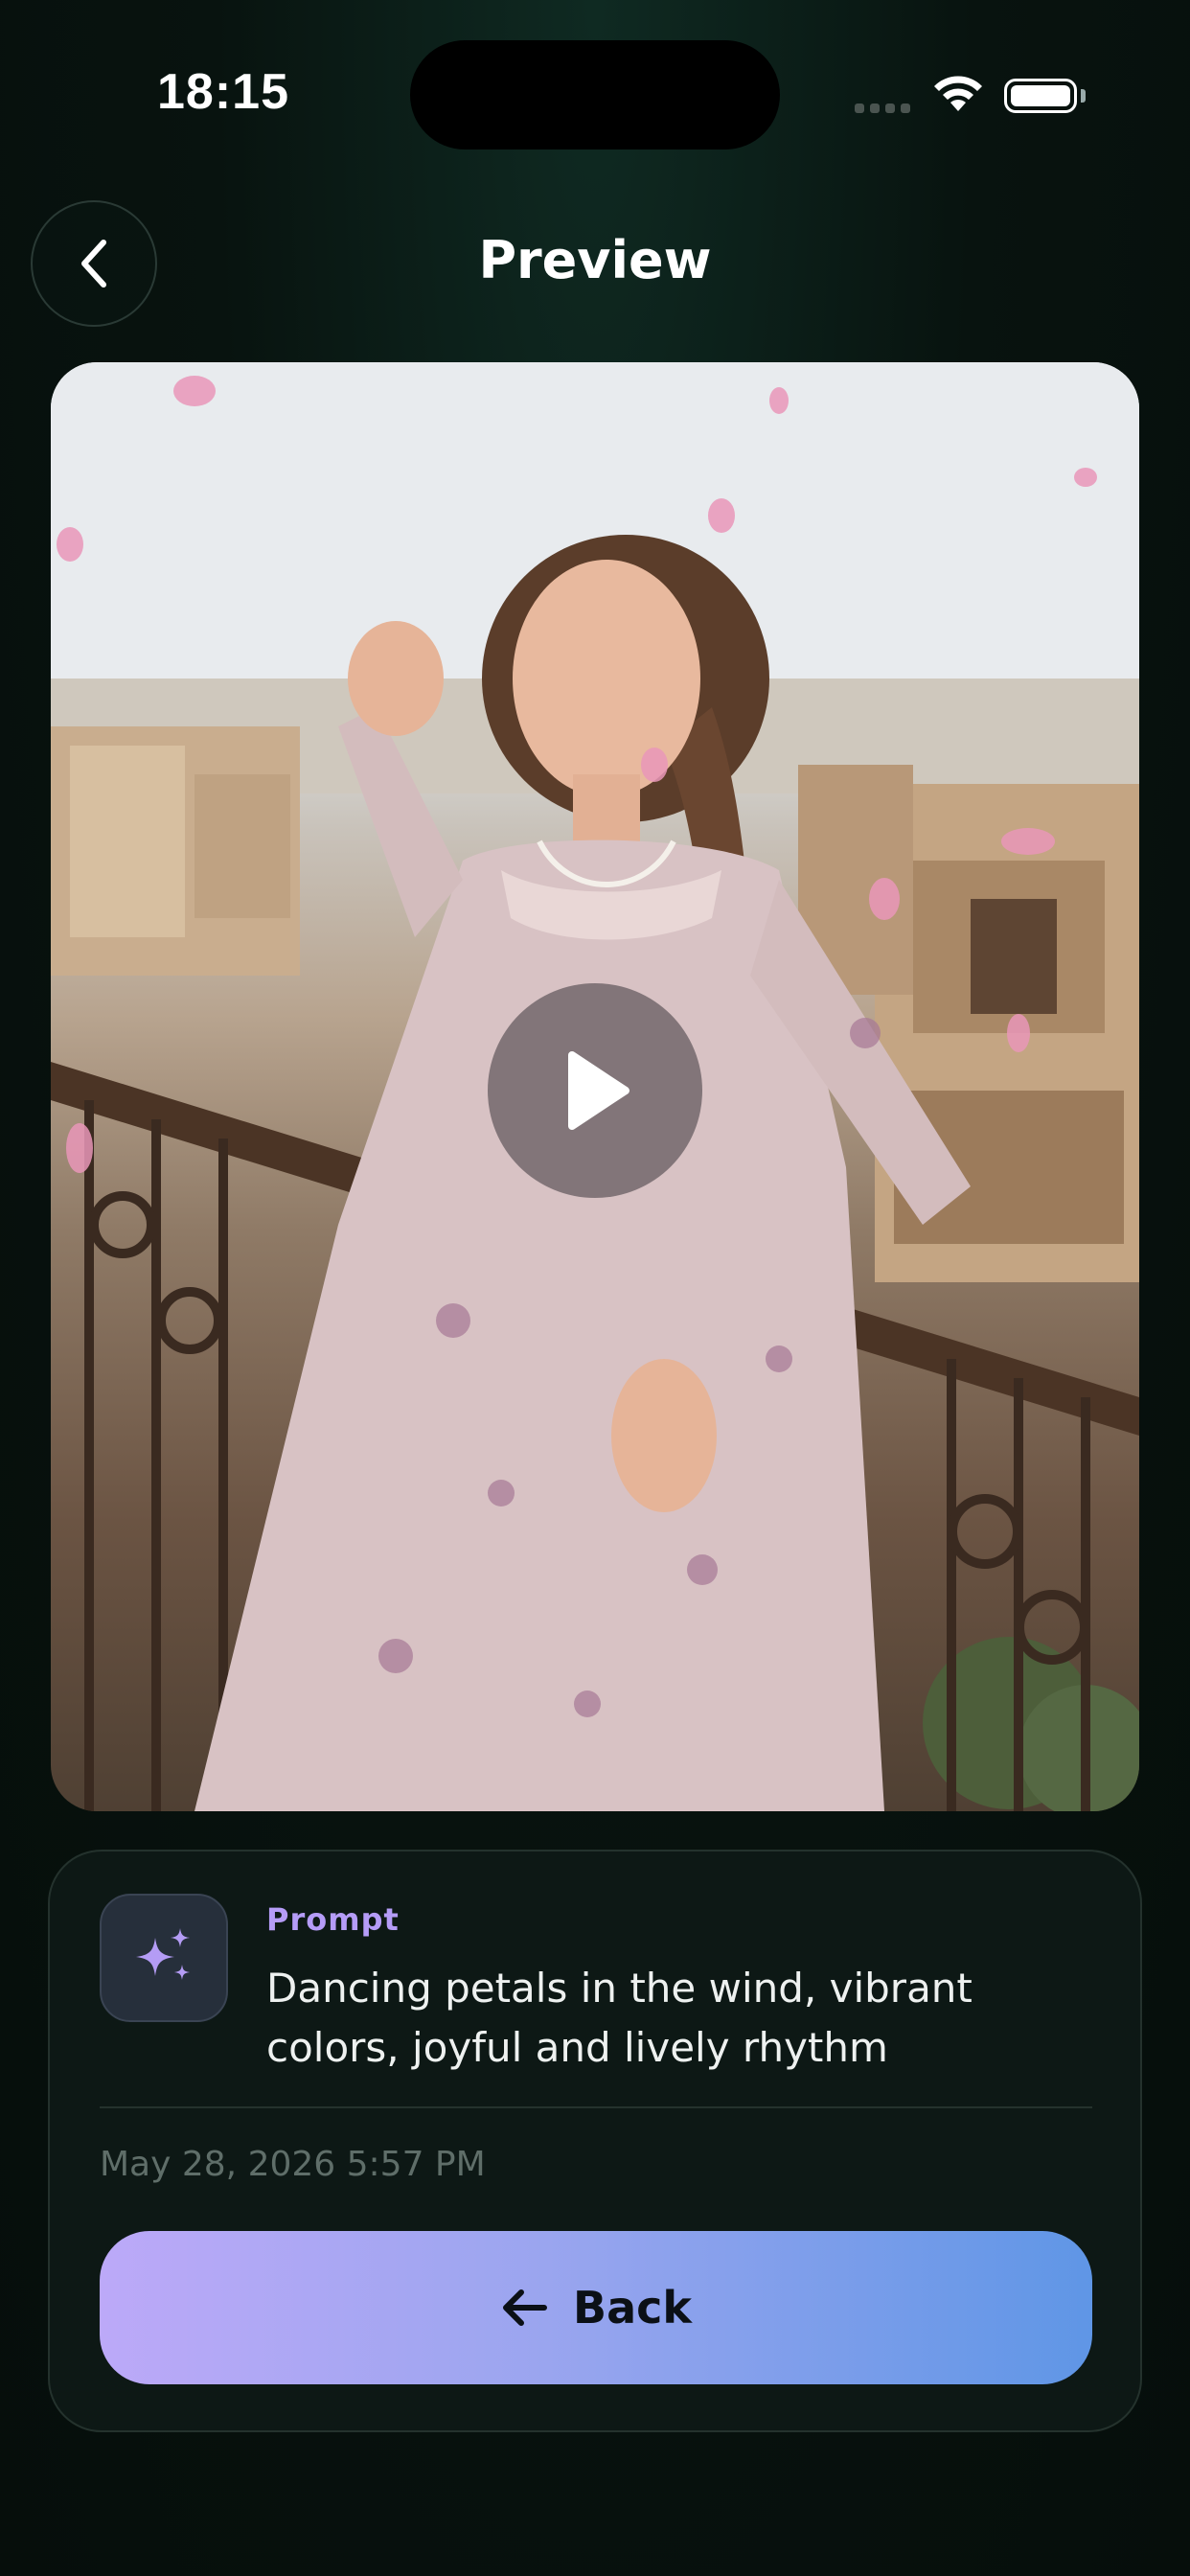 The image size is (1190, 2576). Describe the element at coordinates (223, 92) in the screenshot. I see `status-time: 18:15` at that location.